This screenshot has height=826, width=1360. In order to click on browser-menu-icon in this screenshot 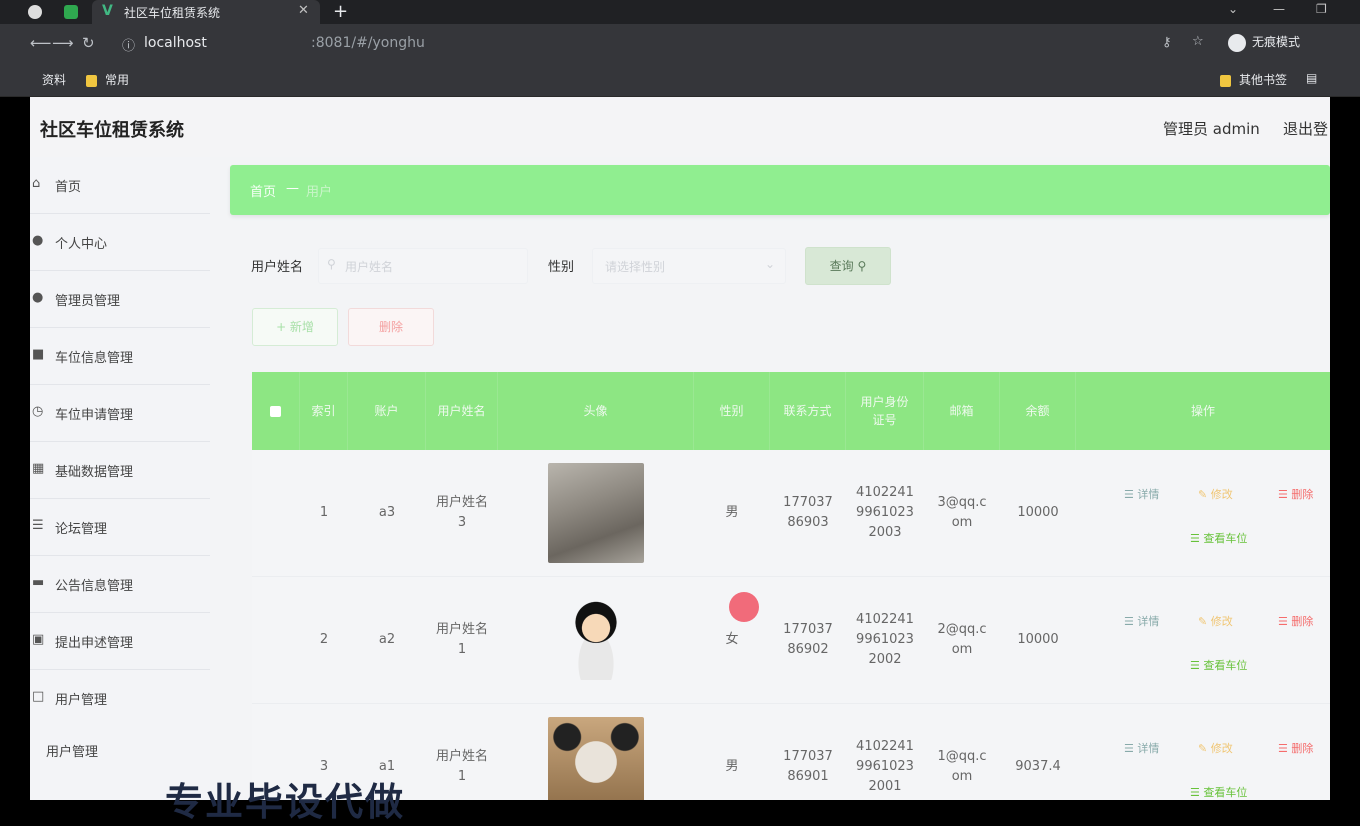, I will do `click(35, 12)`.